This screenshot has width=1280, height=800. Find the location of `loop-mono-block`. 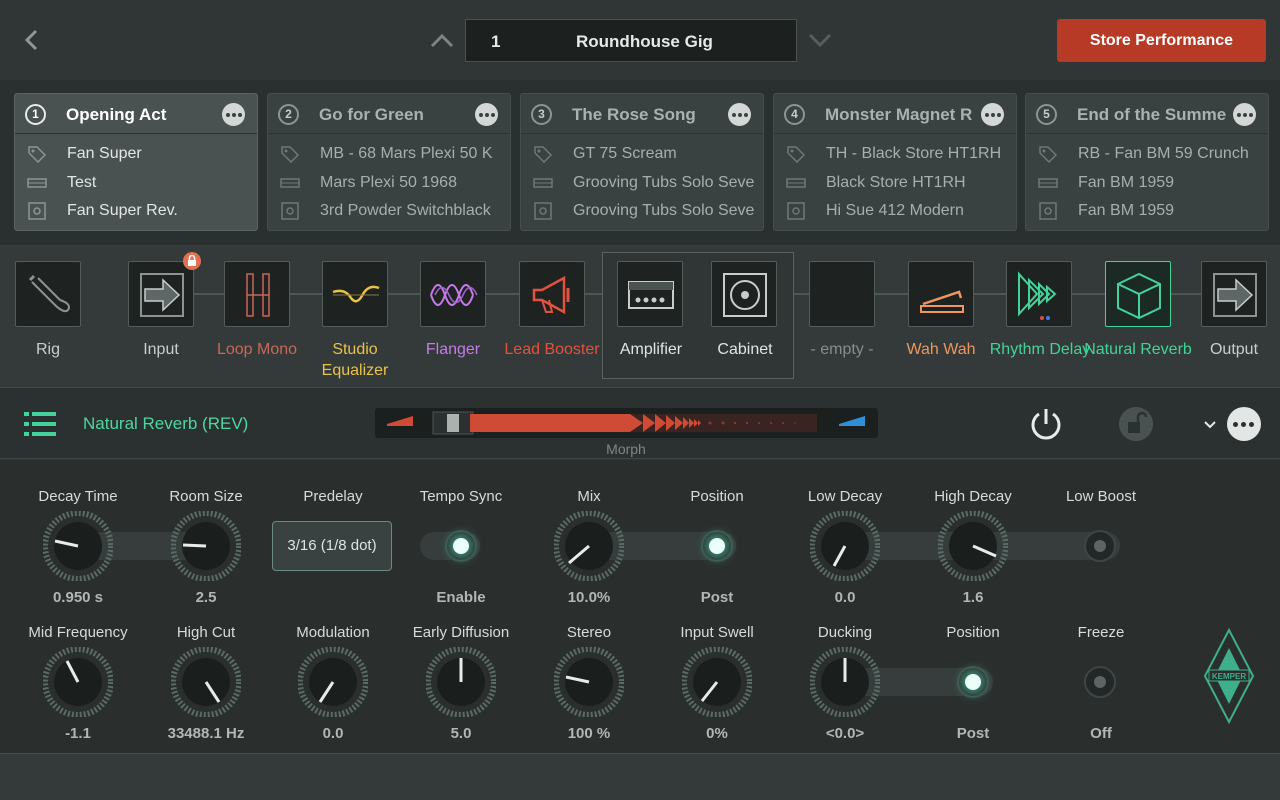

loop-mono-block is located at coordinates (257, 294).